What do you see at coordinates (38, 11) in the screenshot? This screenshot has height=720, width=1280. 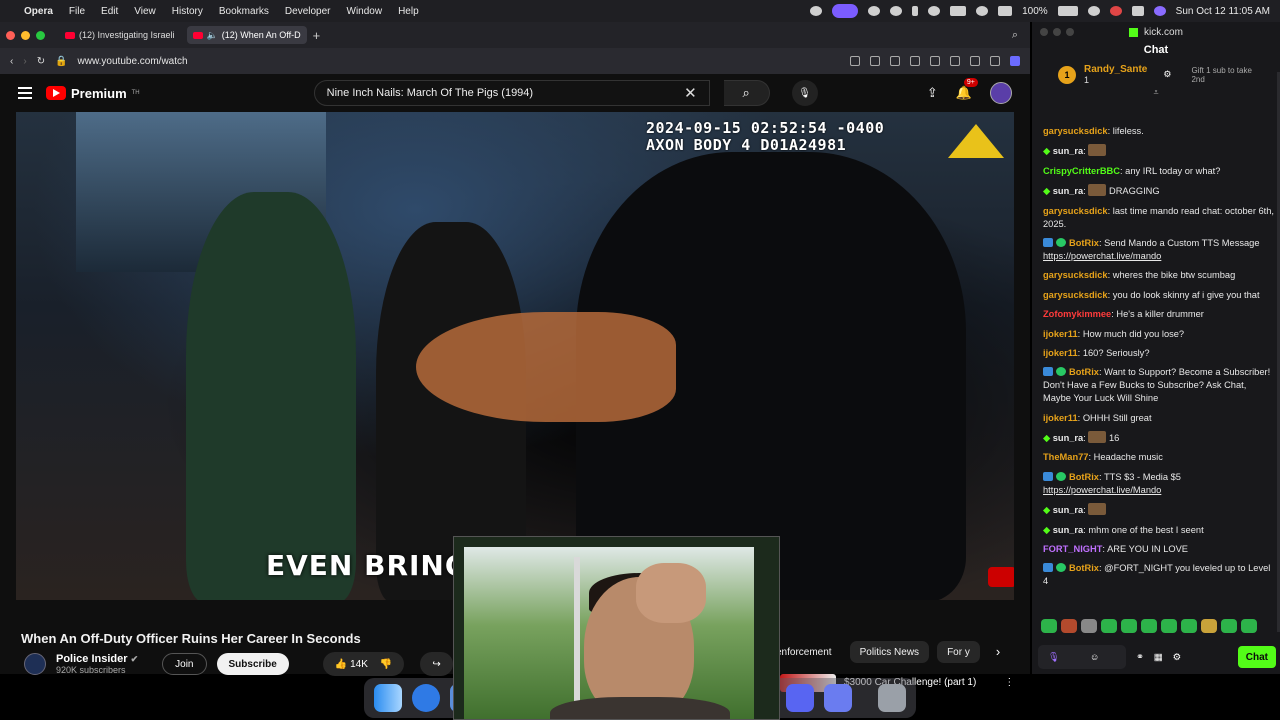 I see `menu-app-name: Opera` at bounding box center [38, 11].